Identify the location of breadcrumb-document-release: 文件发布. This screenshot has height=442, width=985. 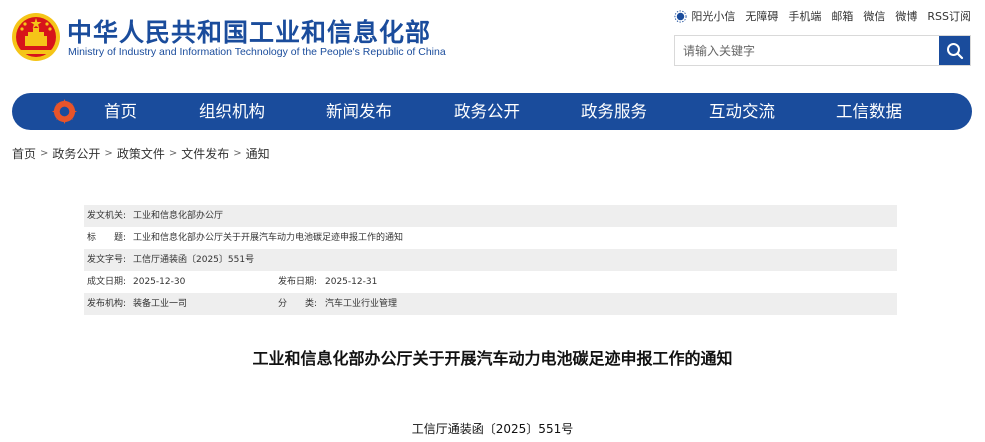
(205, 153).